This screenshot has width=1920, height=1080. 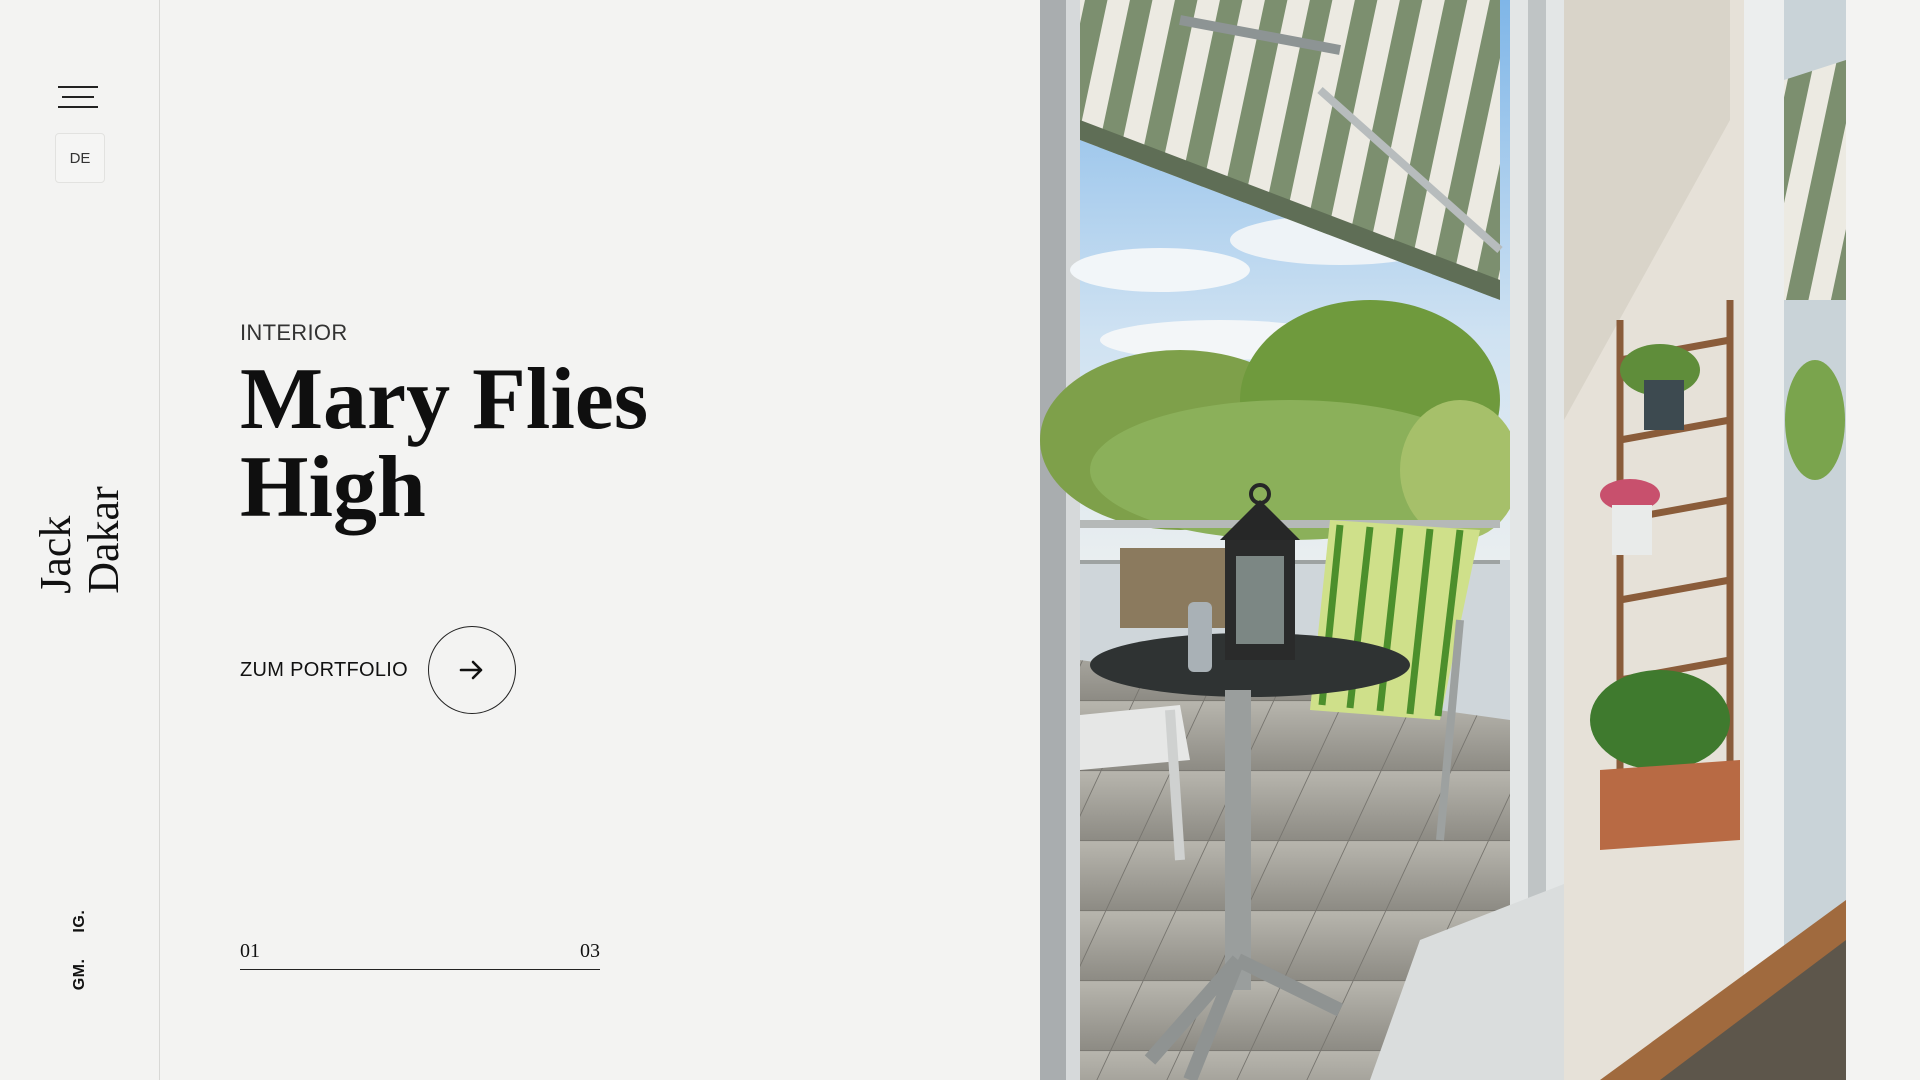 I want to click on brand-logo: Jack Dakar, so click(x=79, y=540).